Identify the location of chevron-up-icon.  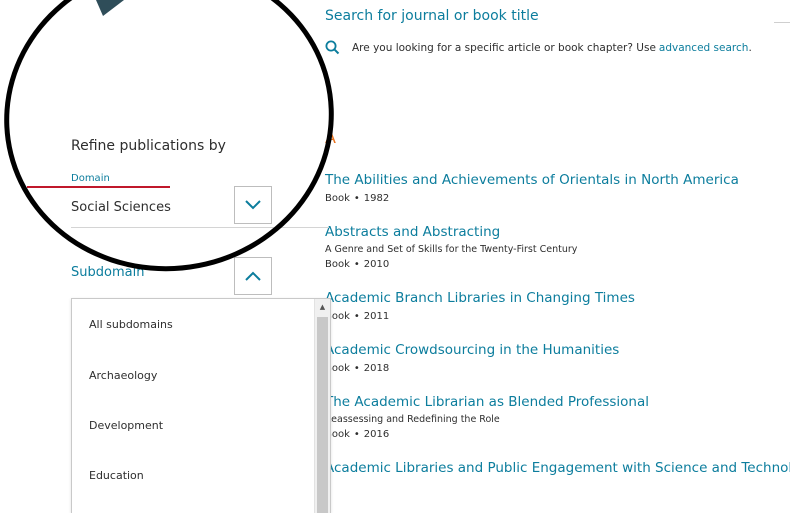
(253, 276).